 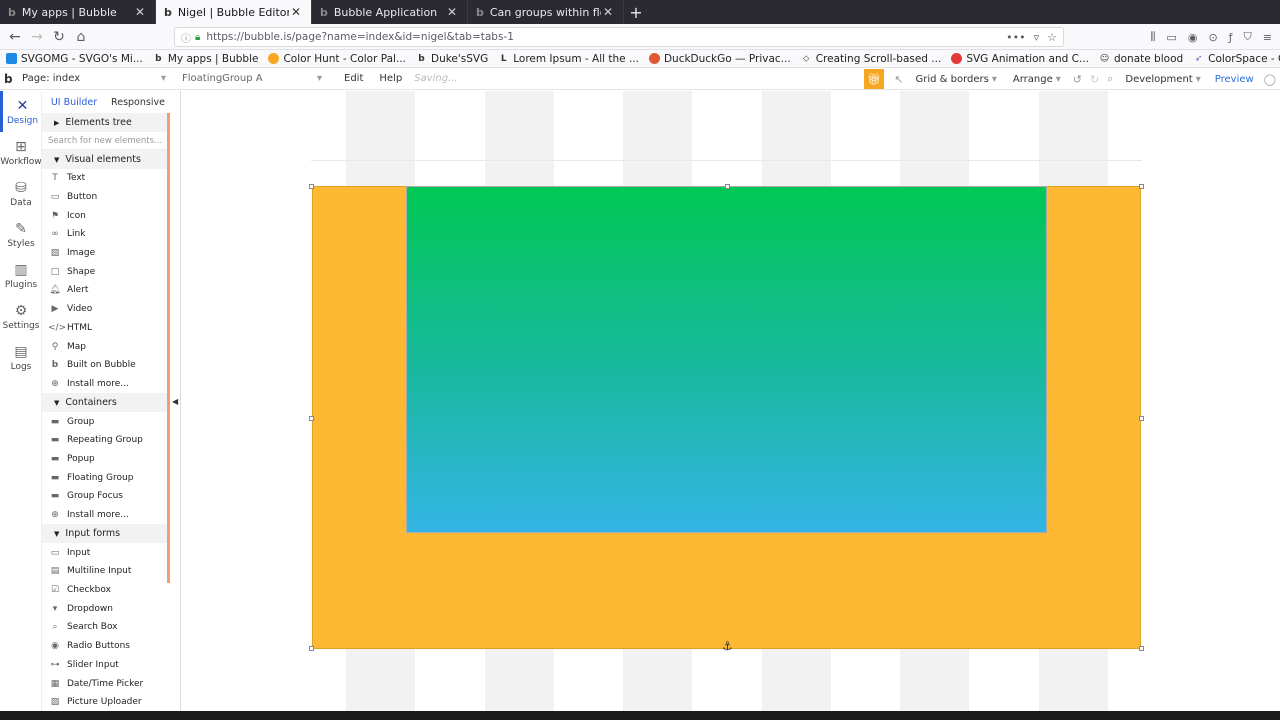 I want to click on palette-item-group: ▬ Group, so click(x=106, y=421).